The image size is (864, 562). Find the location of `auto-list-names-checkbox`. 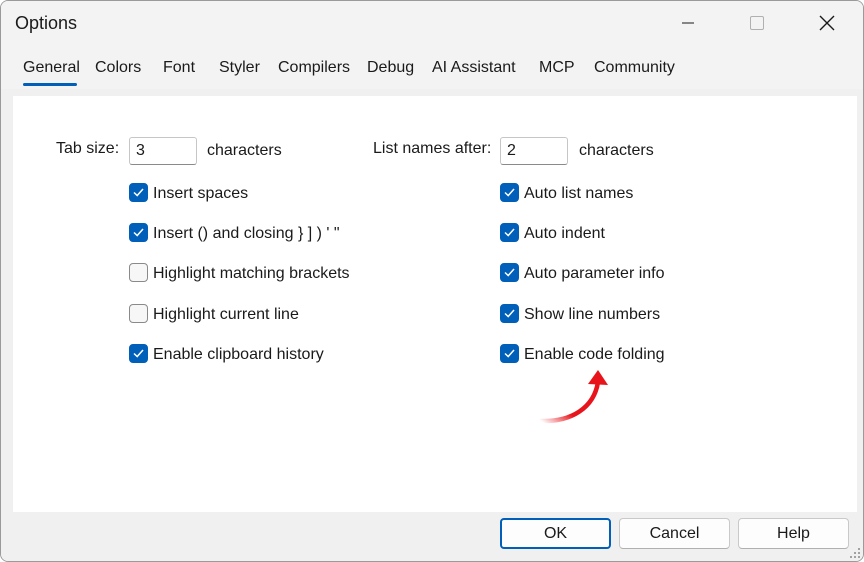

auto-list-names-checkbox is located at coordinates (509, 192).